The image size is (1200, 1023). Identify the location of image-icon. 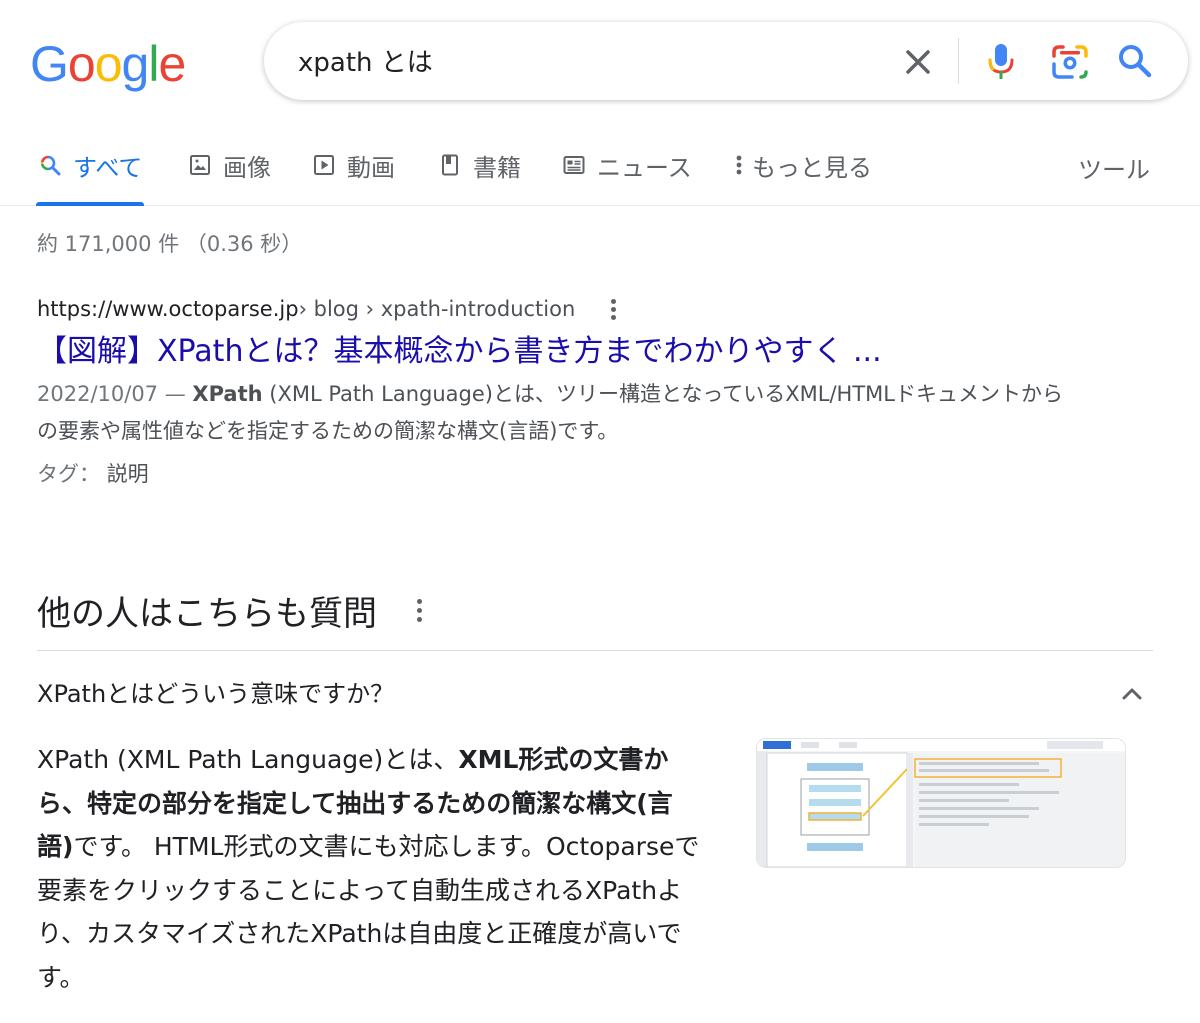
(200, 165).